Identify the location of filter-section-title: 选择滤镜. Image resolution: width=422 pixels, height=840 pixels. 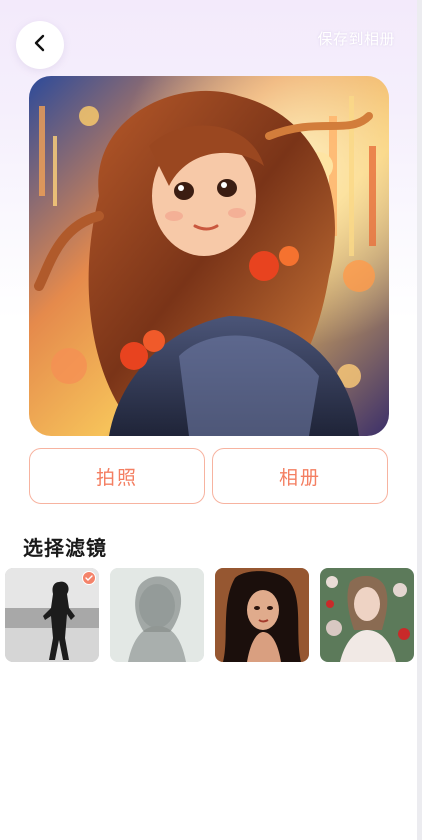
(65, 548).